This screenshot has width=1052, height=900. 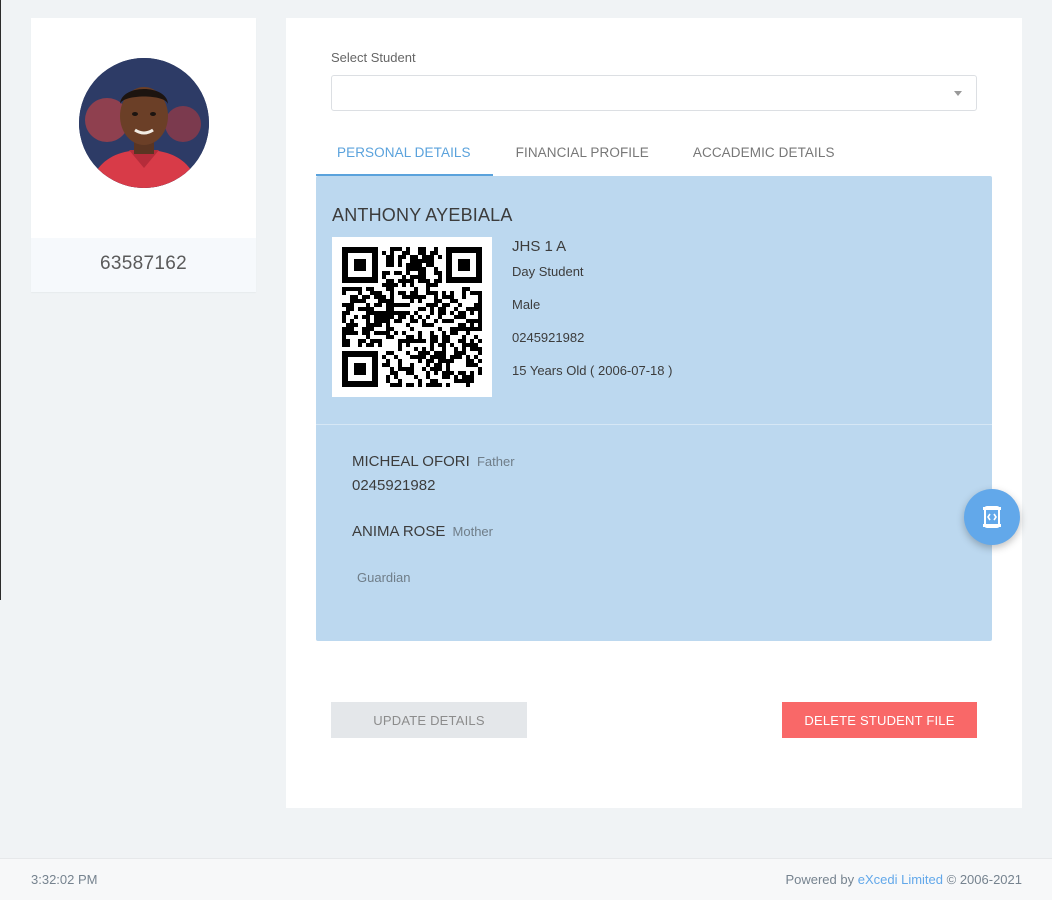 I want to click on student-qr-code, so click(x=412, y=317).